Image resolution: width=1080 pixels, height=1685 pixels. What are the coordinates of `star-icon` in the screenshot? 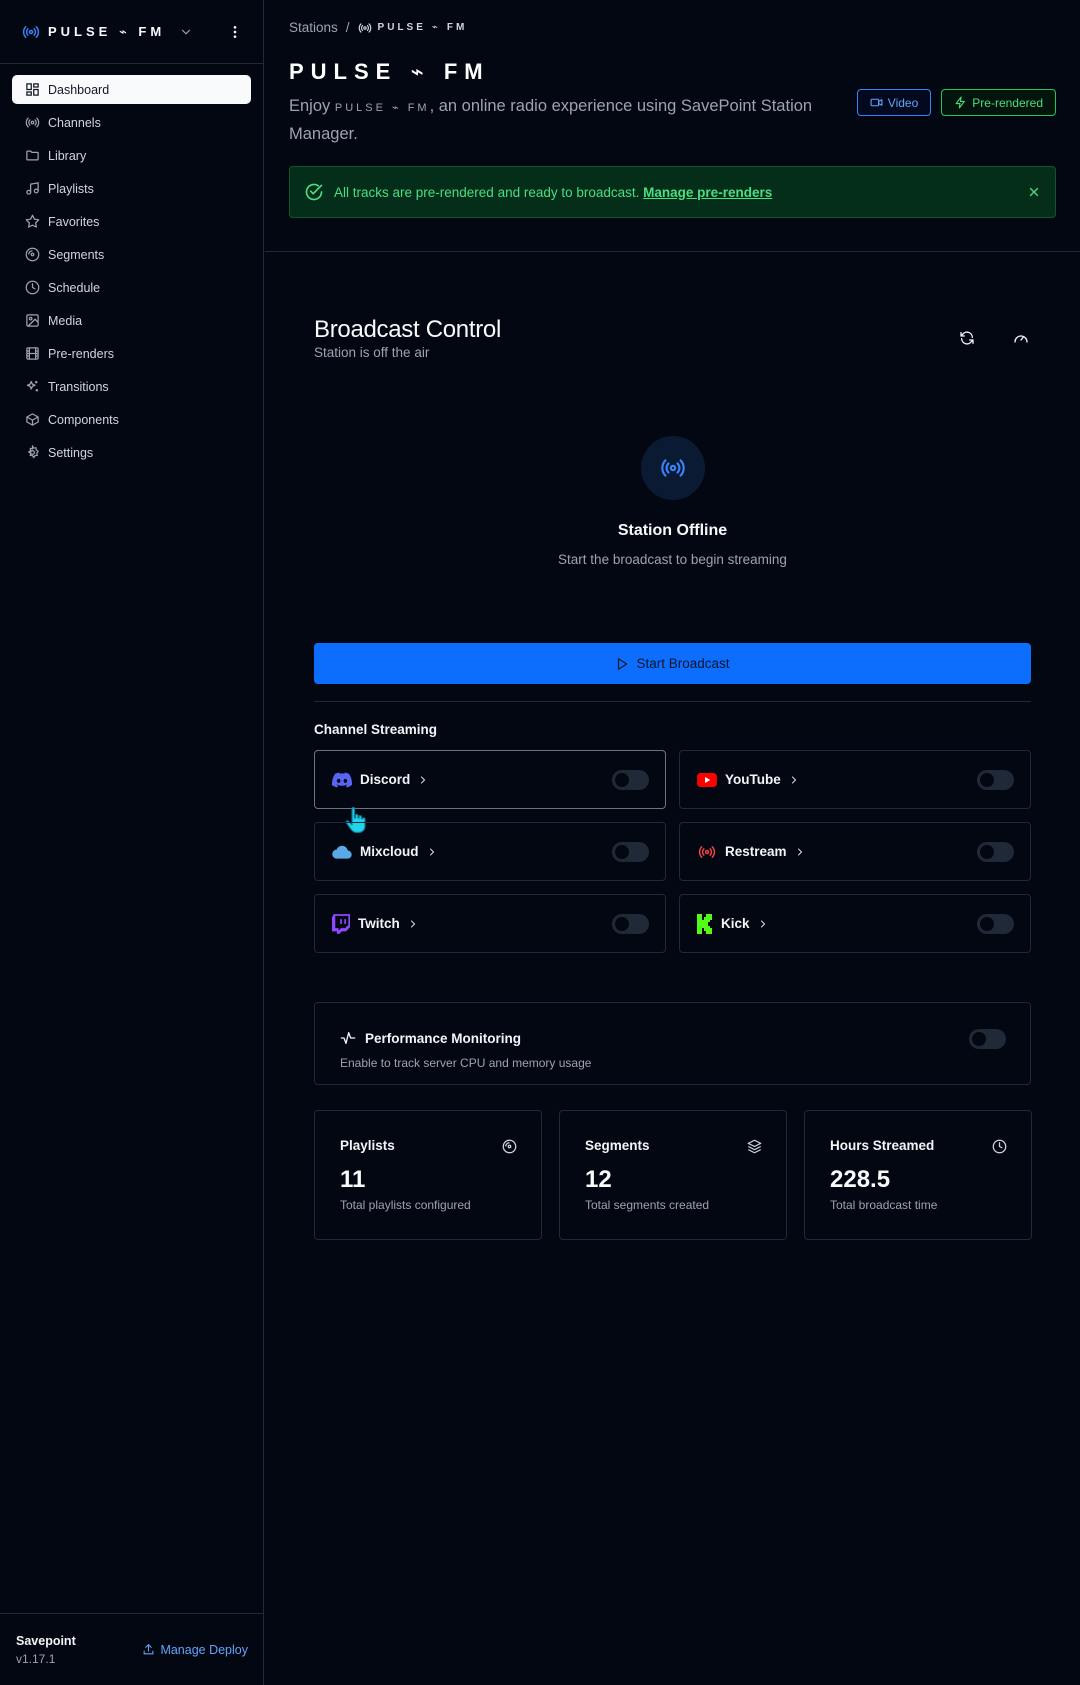 It's located at (32, 221).